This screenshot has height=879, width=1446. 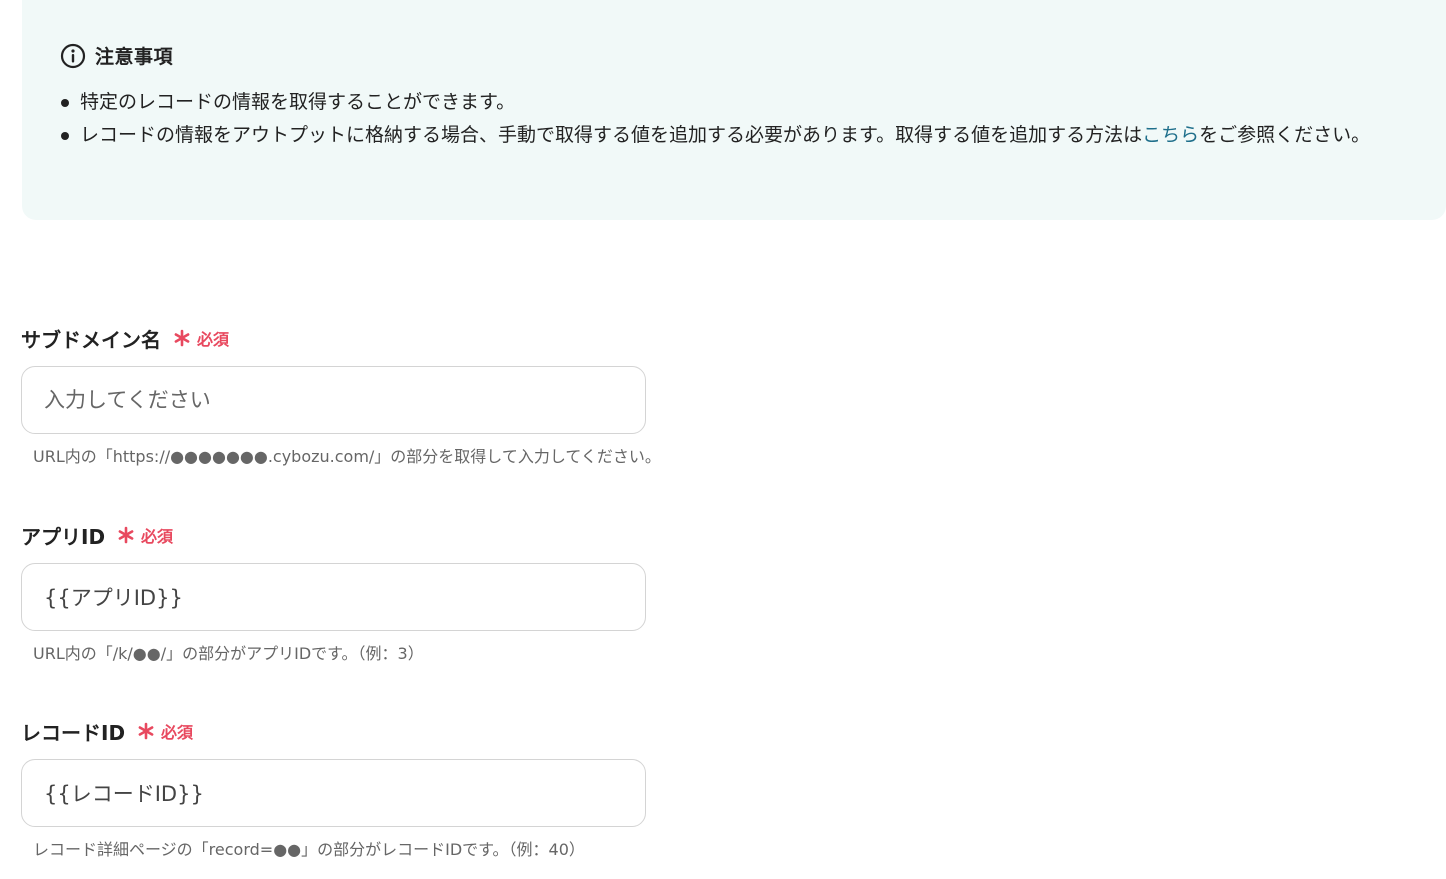 I want to click on notice-title: 注意事項, so click(x=134, y=57).